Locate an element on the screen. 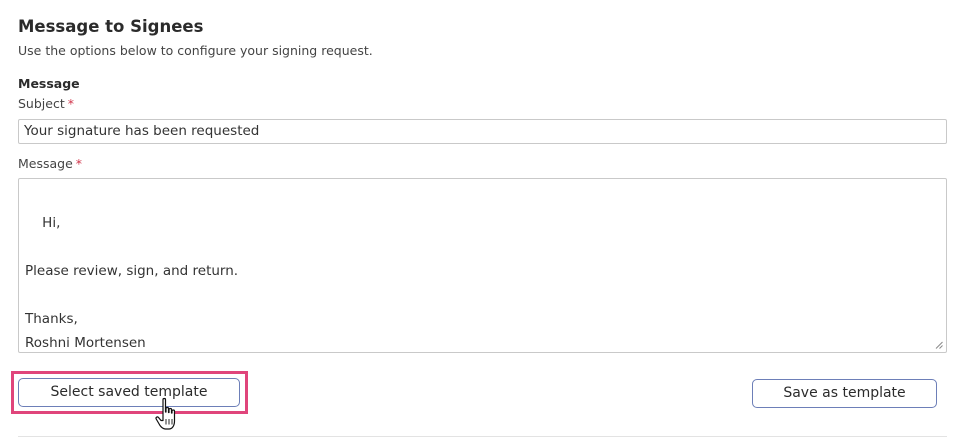 The height and width of the screenshot is (443, 963). subject-label: Subject * is located at coordinates (46, 103).